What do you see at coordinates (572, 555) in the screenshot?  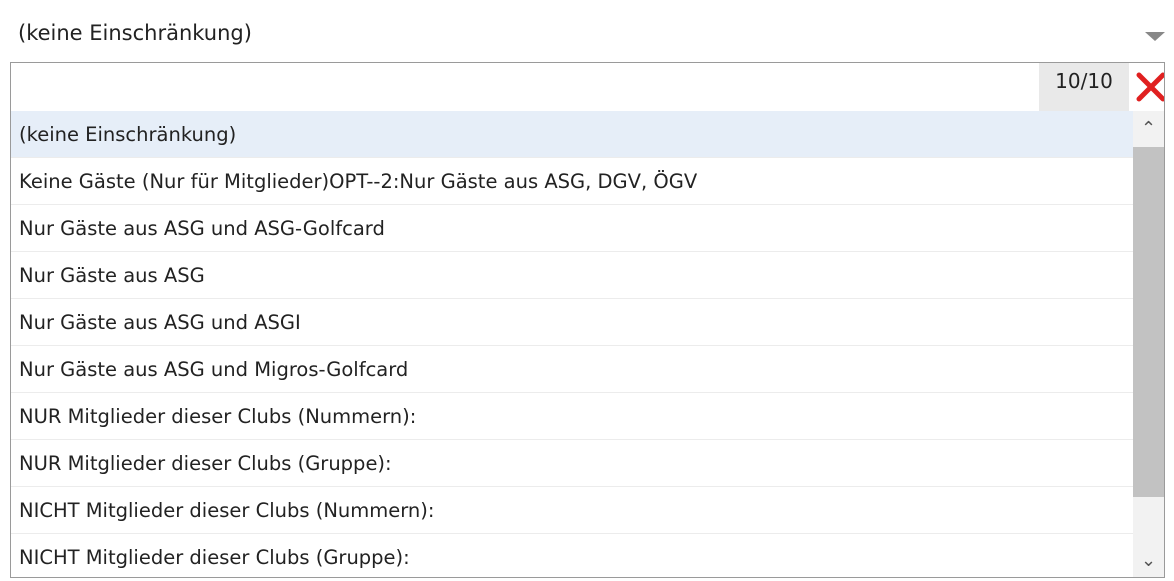 I see `option-item: NICHT Mitglieder dieser Clubs (Gruppe):` at bounding box center [572, 555].